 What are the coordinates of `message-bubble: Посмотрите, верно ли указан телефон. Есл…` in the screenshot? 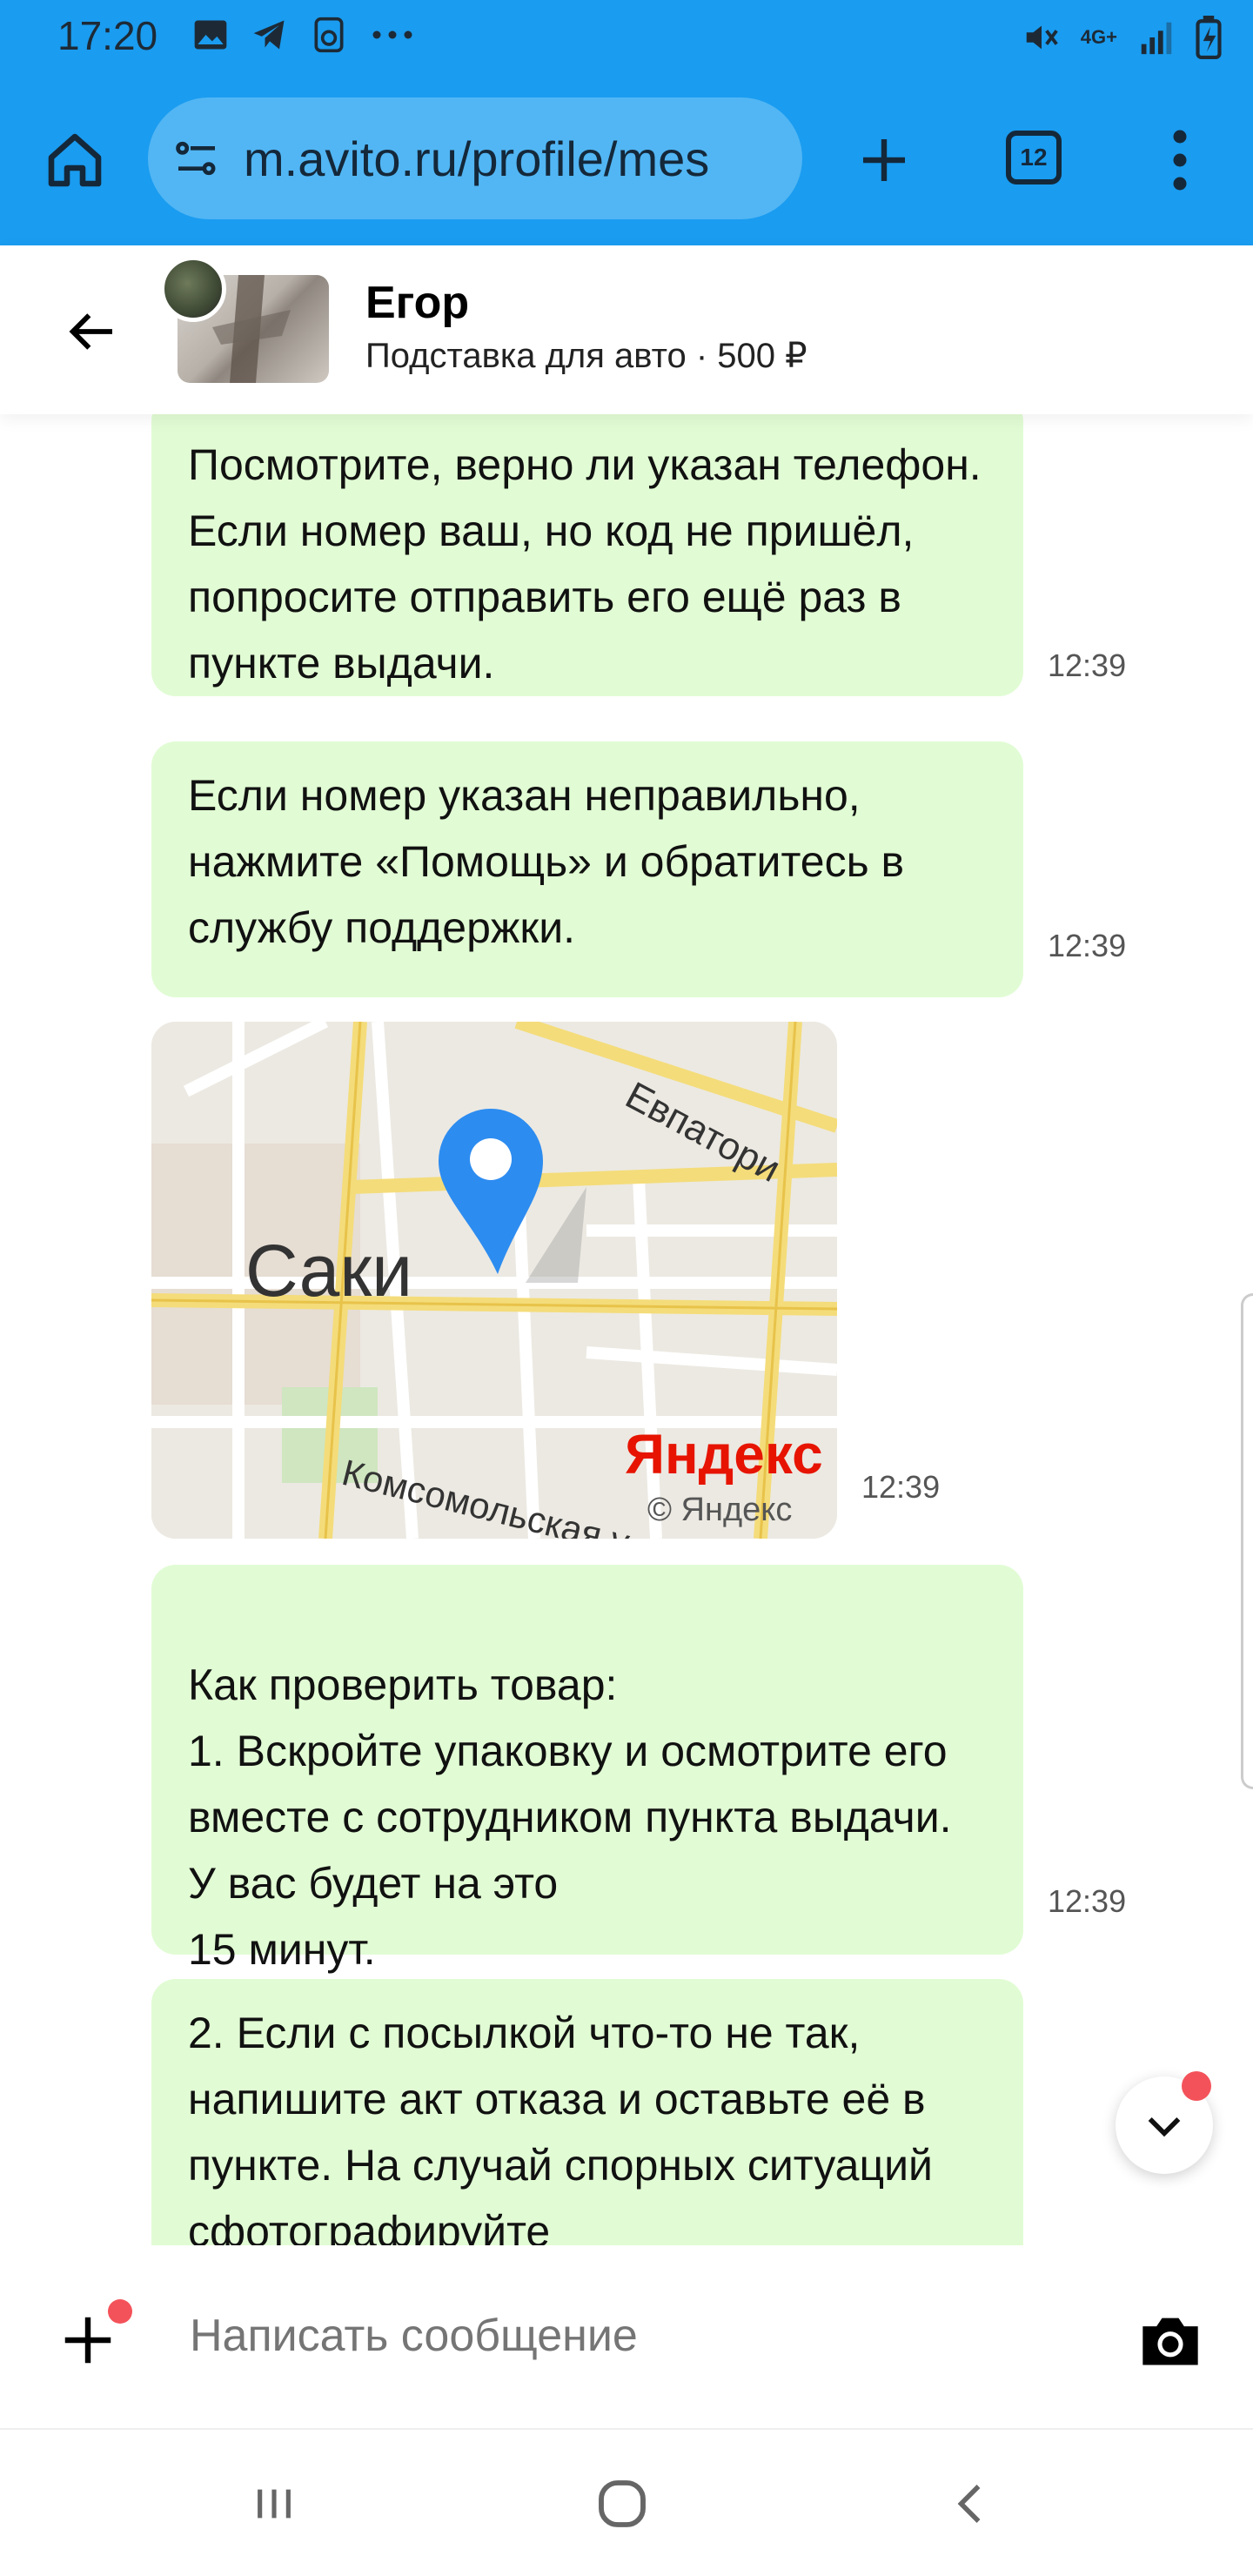 It's located at (587, 555).